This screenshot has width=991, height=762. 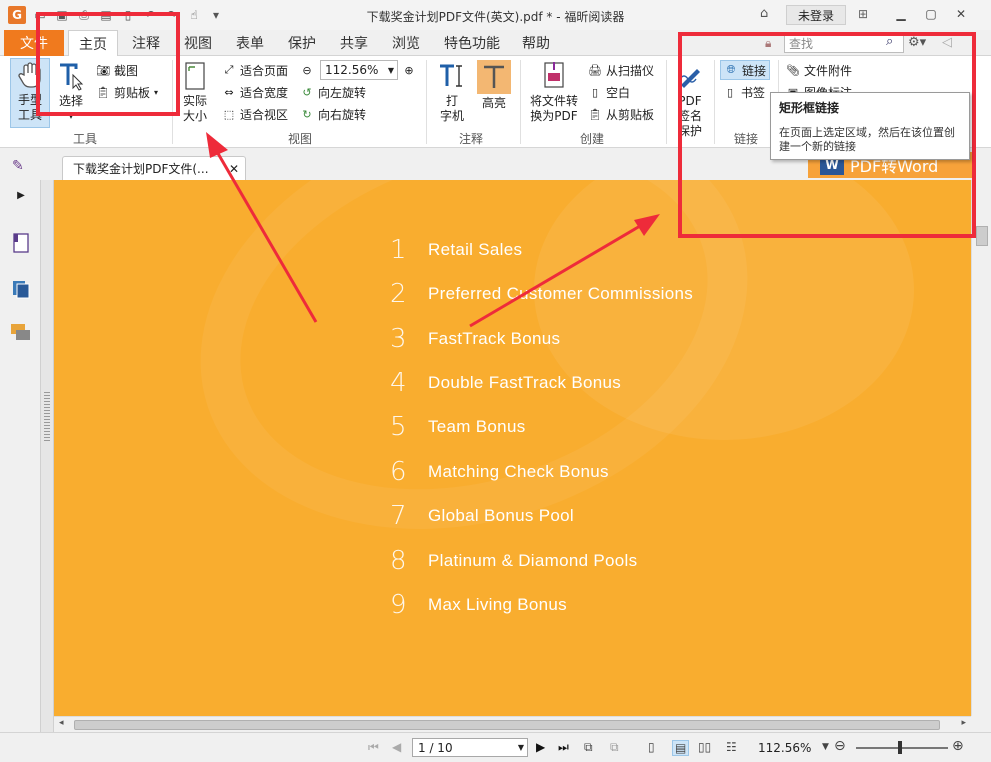 I want to click on previous-page-icon: ◀, so click(x=396, y=747).